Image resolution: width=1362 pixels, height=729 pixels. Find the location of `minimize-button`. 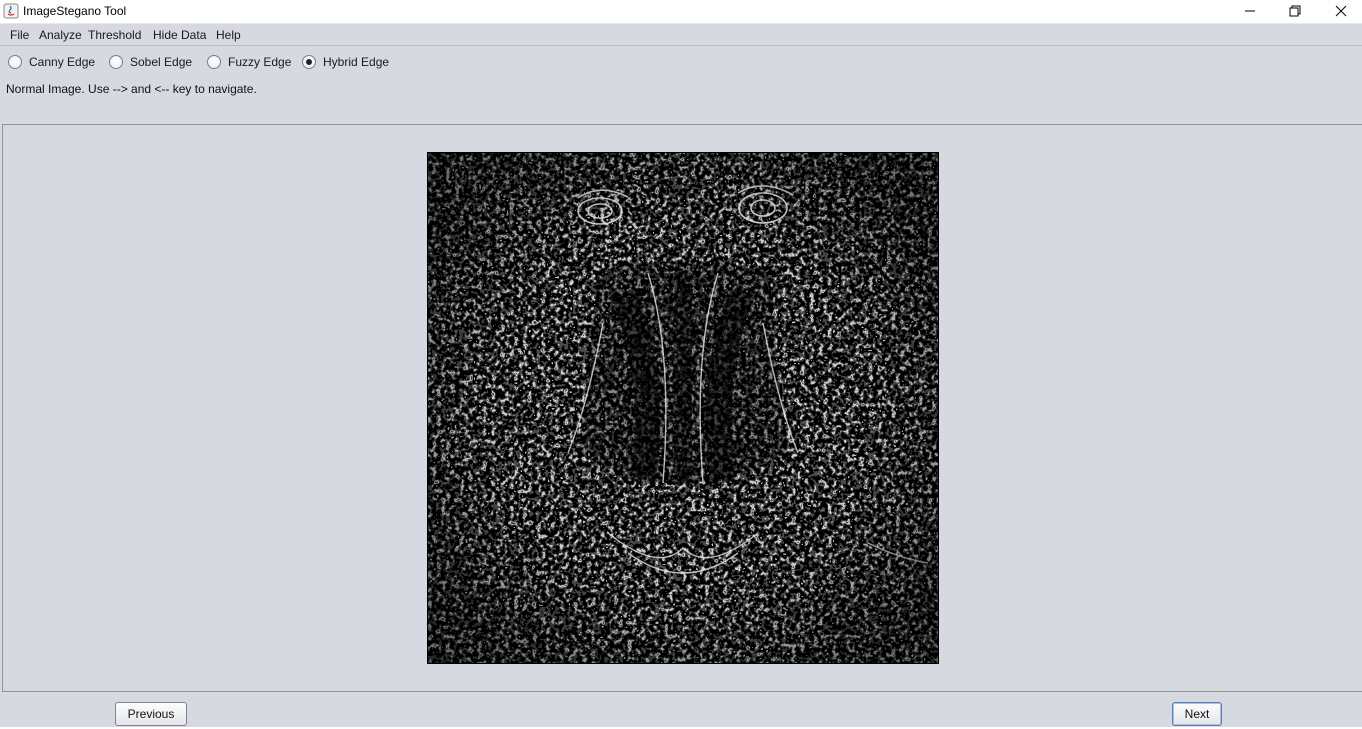

minimize-button is located at coordinates (1250, 11).